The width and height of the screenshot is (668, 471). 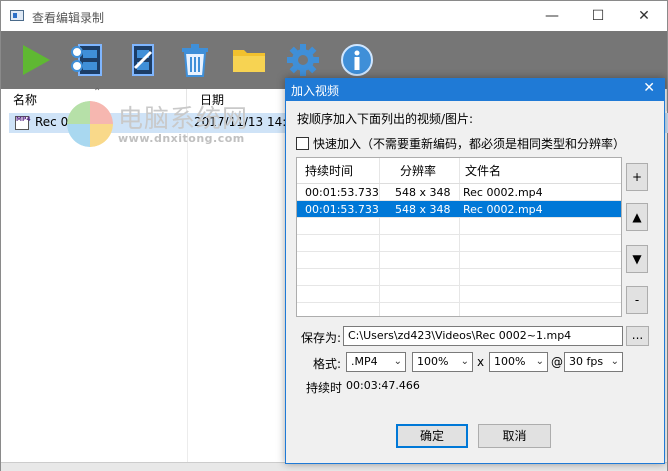 What do you see at coordinates (249, 60) in the screenshot?
I see `folder-icon` at bounding box center [249, 60].